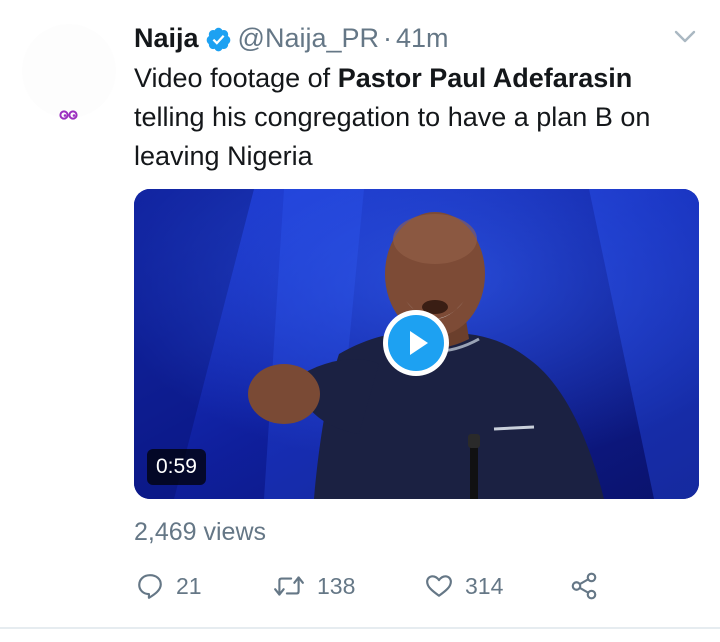  I want to click on tweet-text-bold: Pastor Paul Adefarasin, so click(485, 78).